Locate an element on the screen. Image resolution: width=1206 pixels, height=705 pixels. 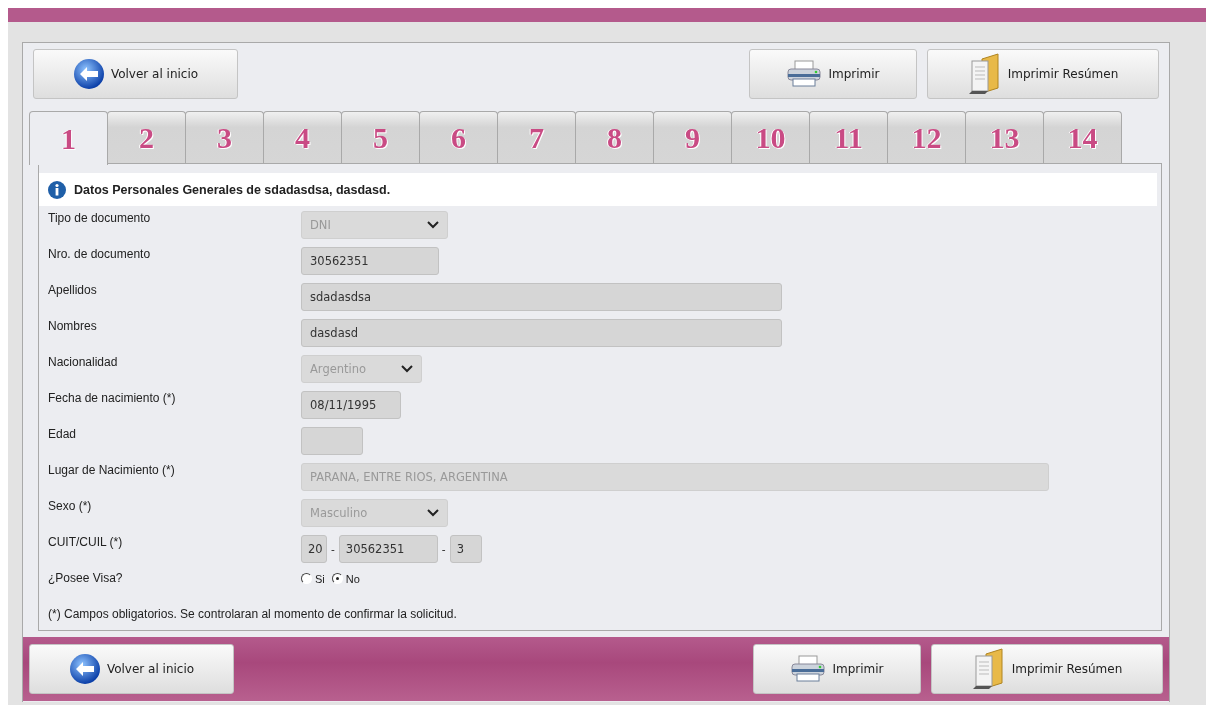
step-tab: 6 is located at coordinates (458, 137).